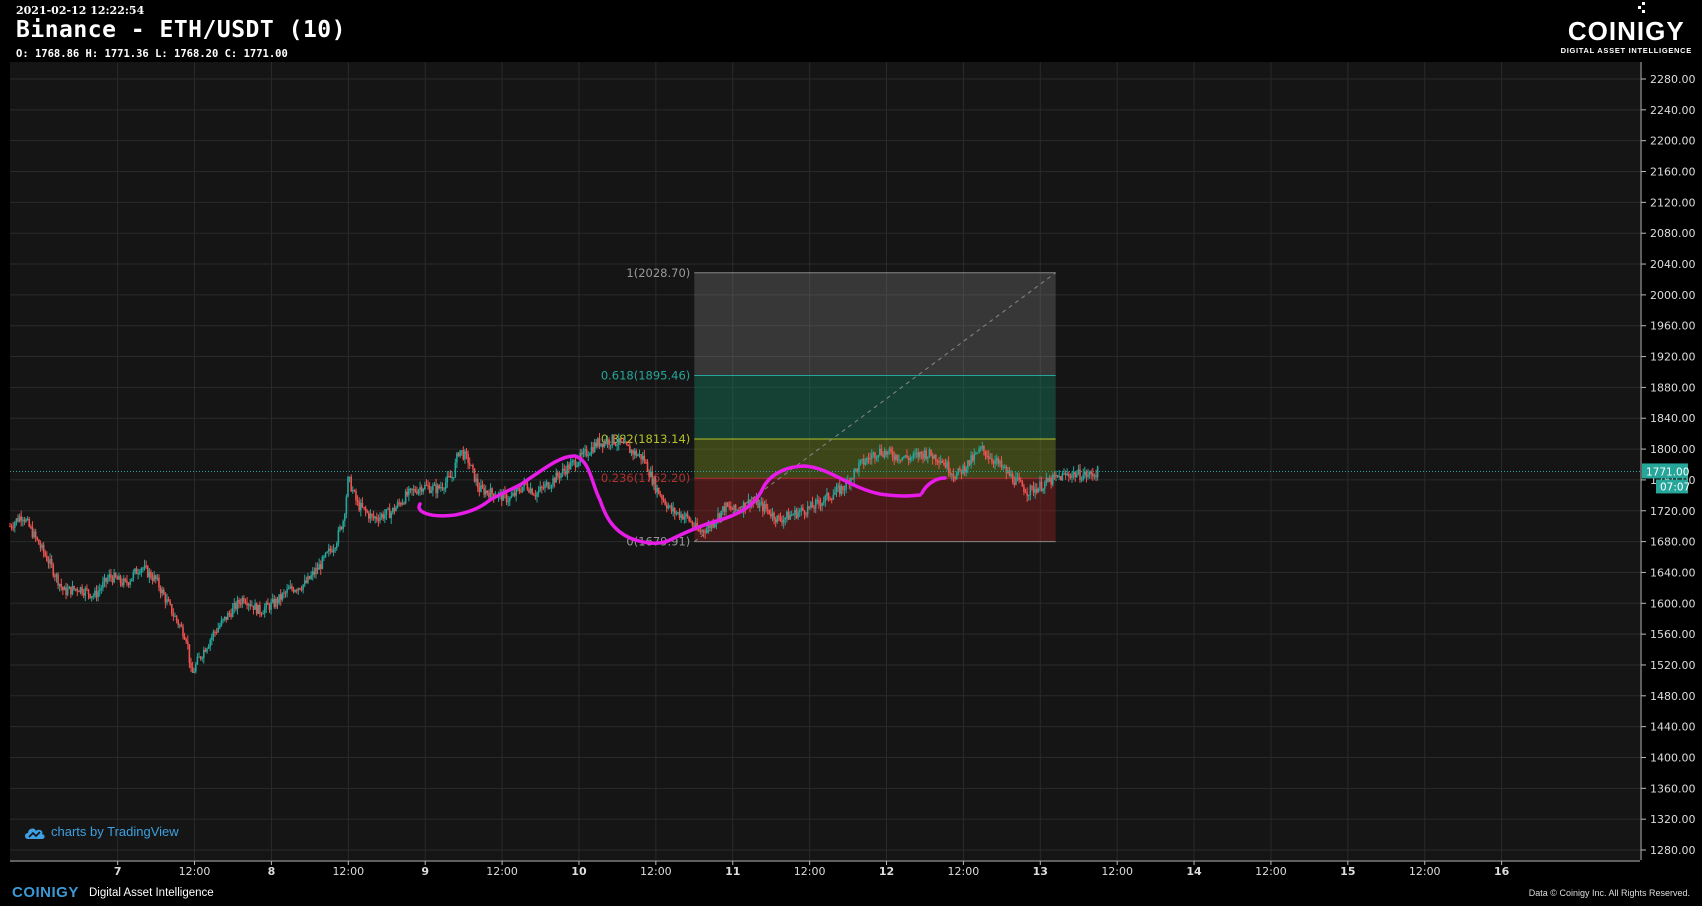 This screenshot has width=1702, height=906. What do you see at coordinates (1626, 28) in the screenshot?
I see `coinigy-logo: COINIGY DIGITAL ASSET INTELLIGENCE` at bounding box center [1626, 28].